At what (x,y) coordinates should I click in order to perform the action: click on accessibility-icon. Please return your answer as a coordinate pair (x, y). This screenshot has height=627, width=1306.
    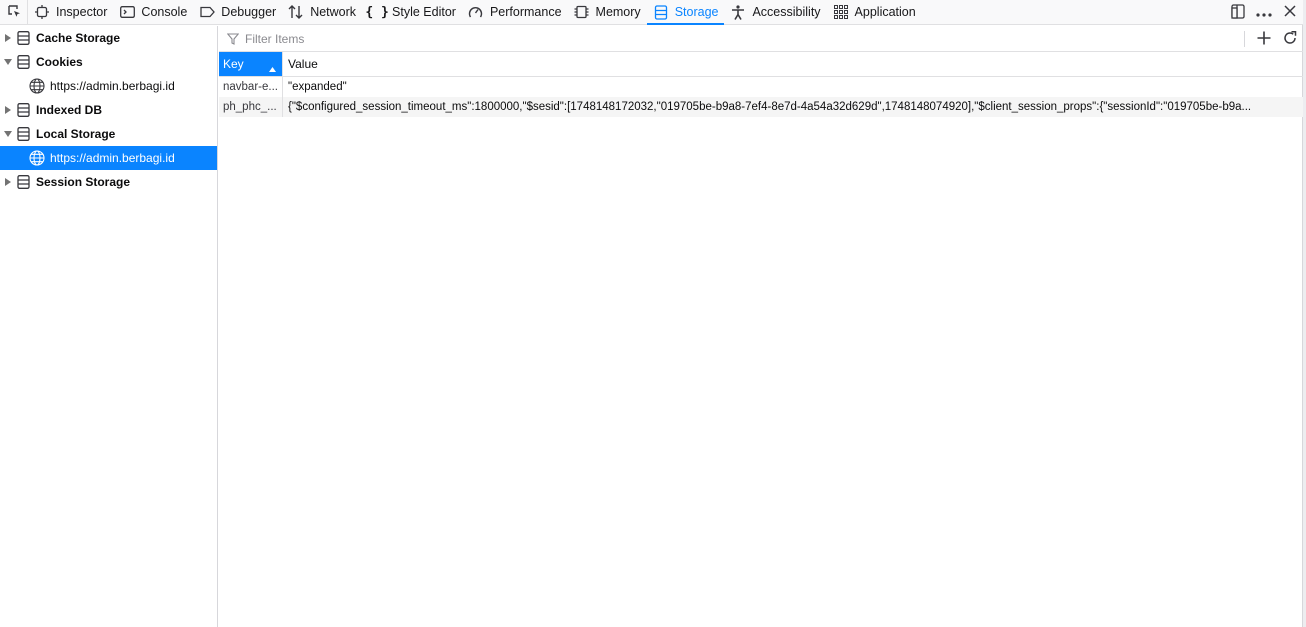
    Looking at the image, I should click on (738, 12).